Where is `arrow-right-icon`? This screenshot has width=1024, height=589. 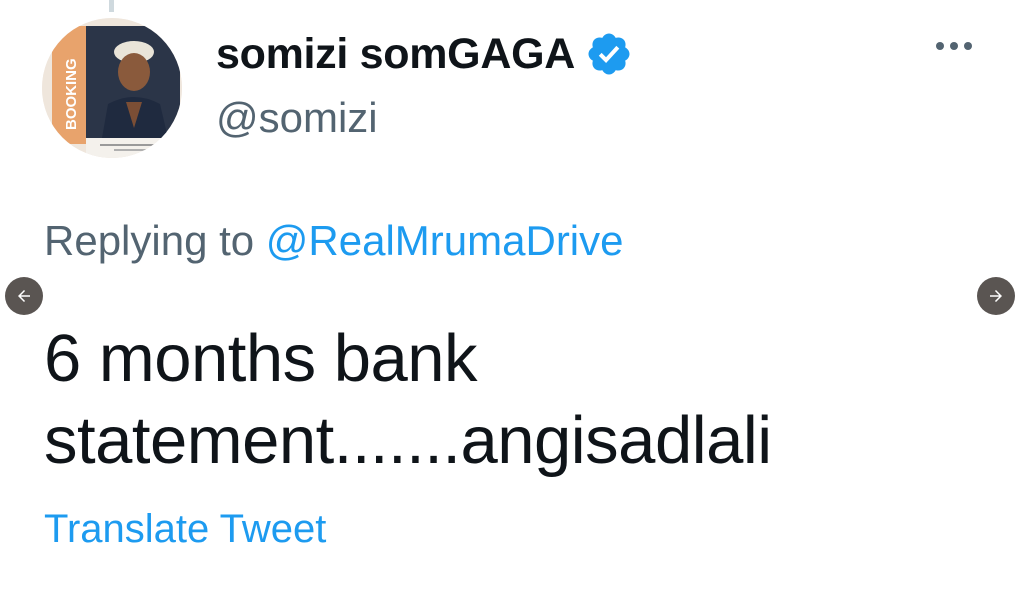 arrow-right-icon is located at coordinates (996, 296).